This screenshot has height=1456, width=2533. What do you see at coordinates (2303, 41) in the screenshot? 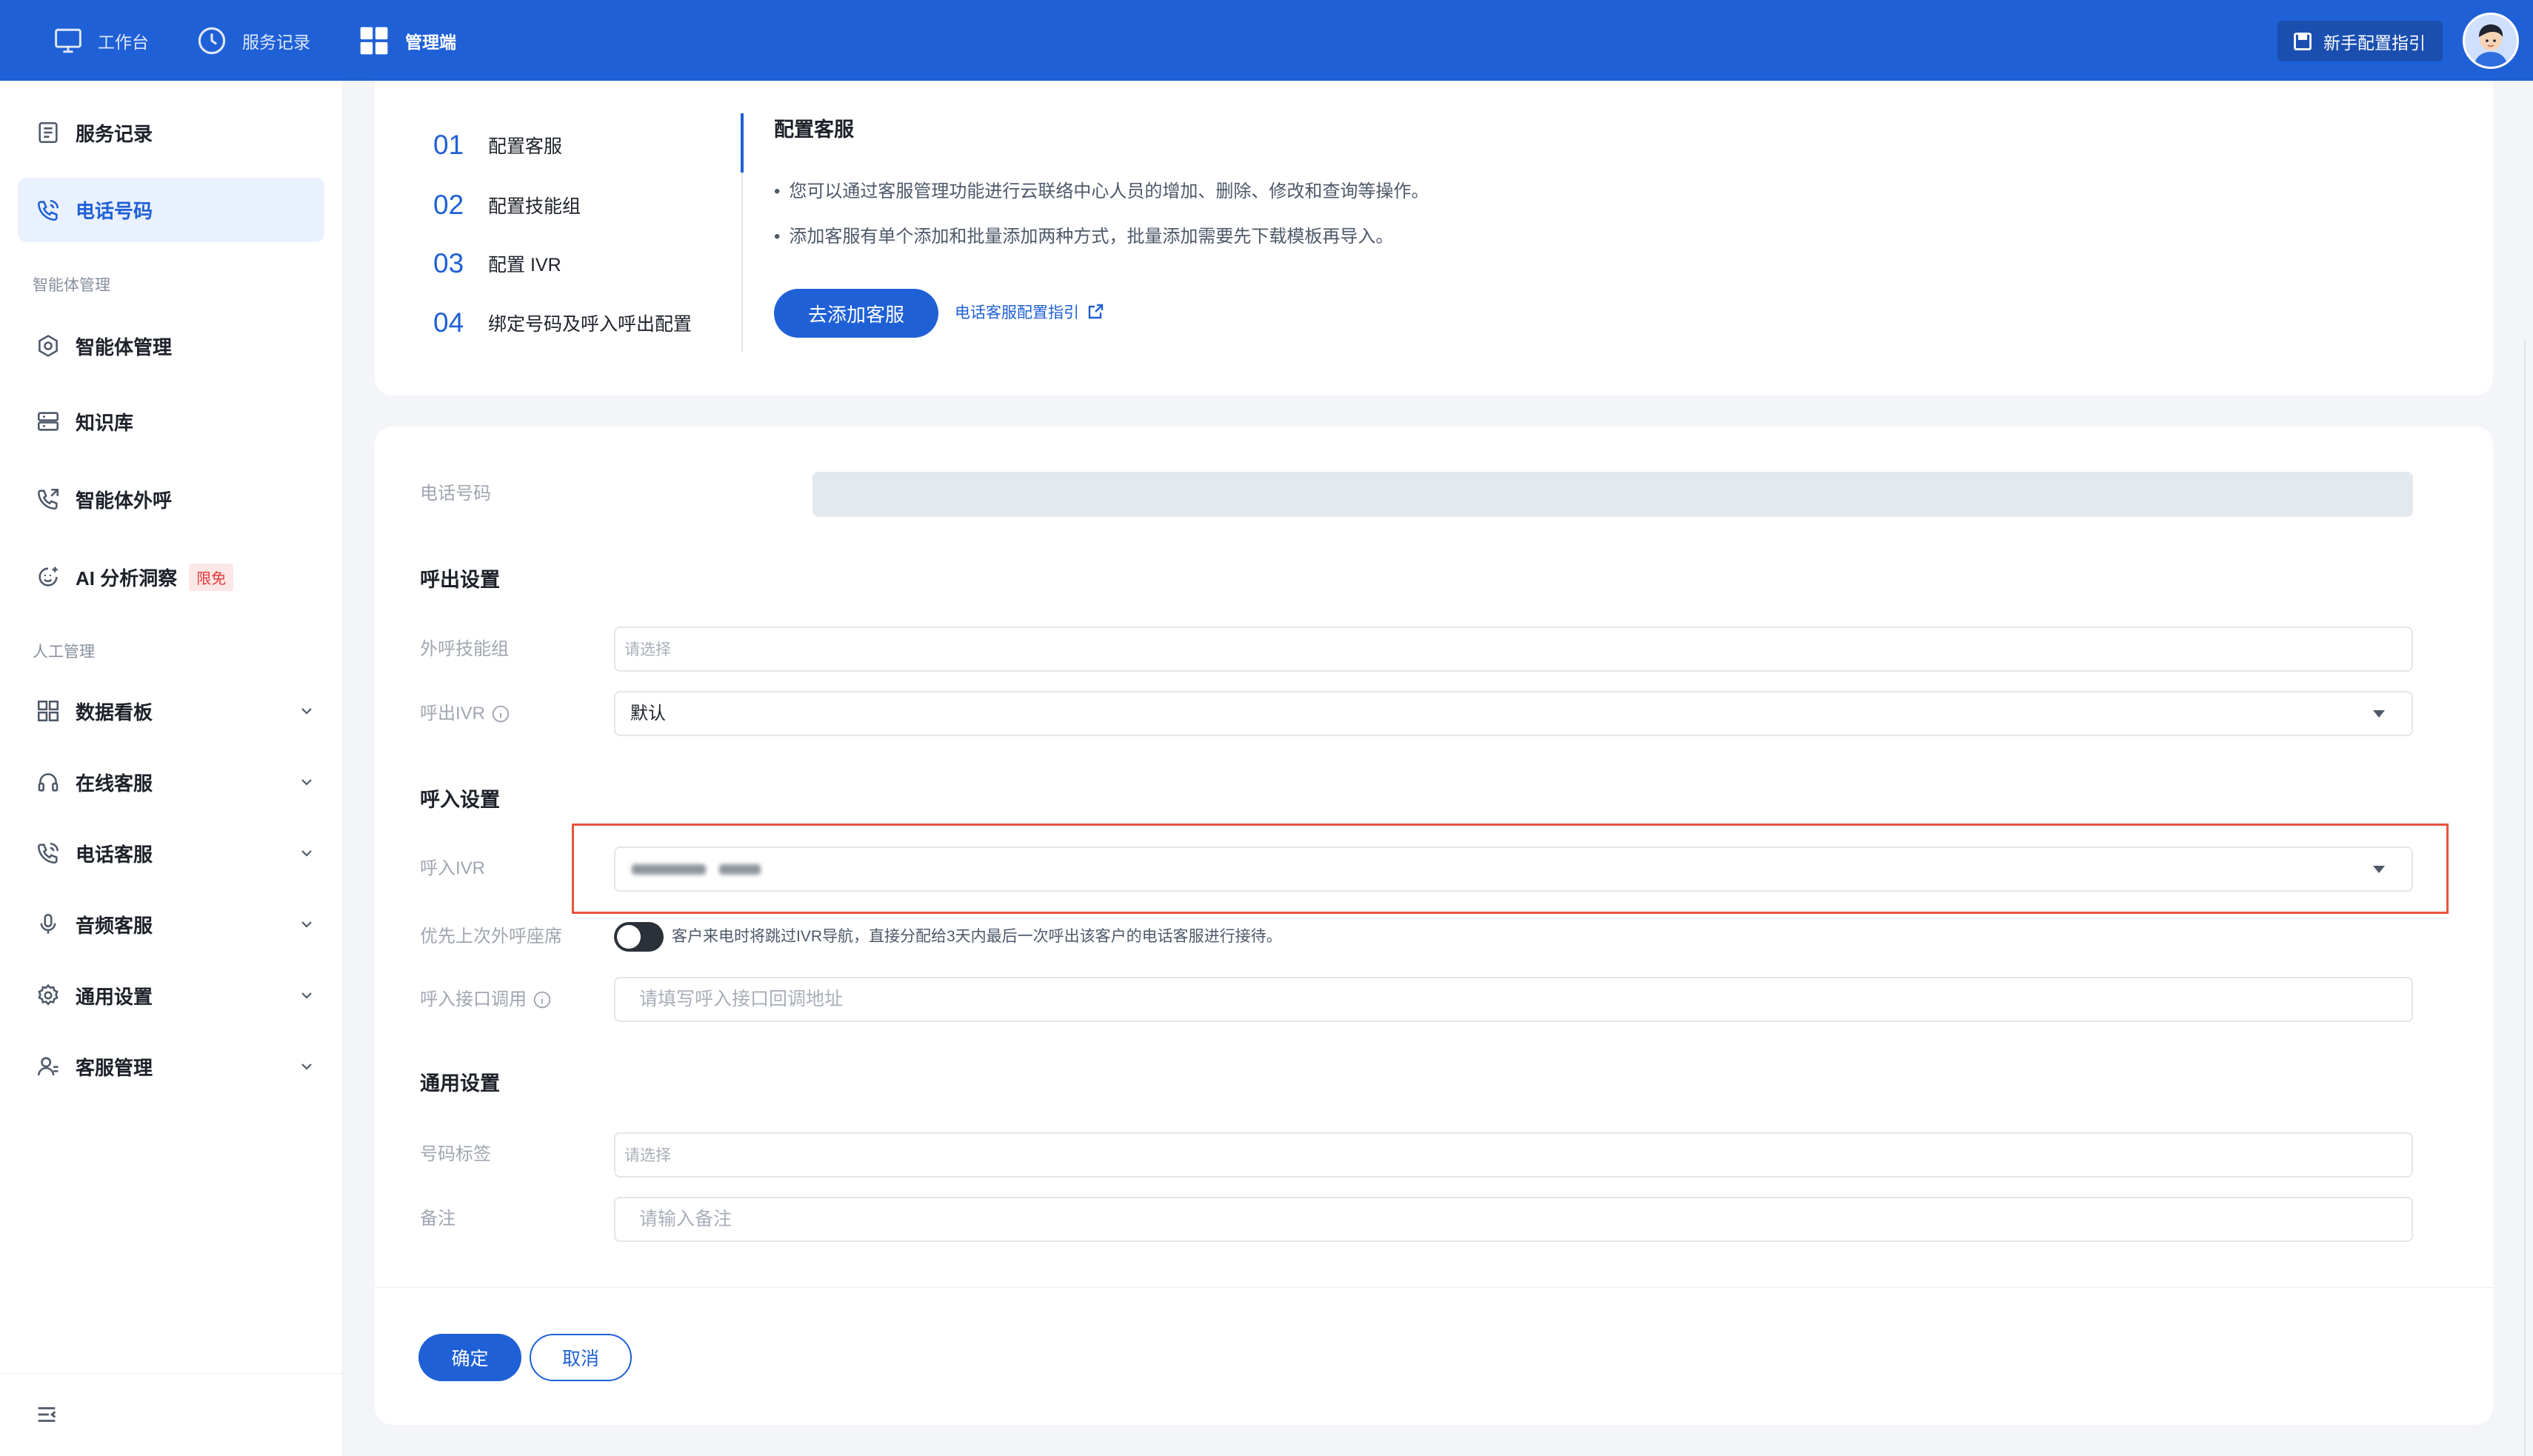
I see `save-icon` at bounding box center [2303, 41].